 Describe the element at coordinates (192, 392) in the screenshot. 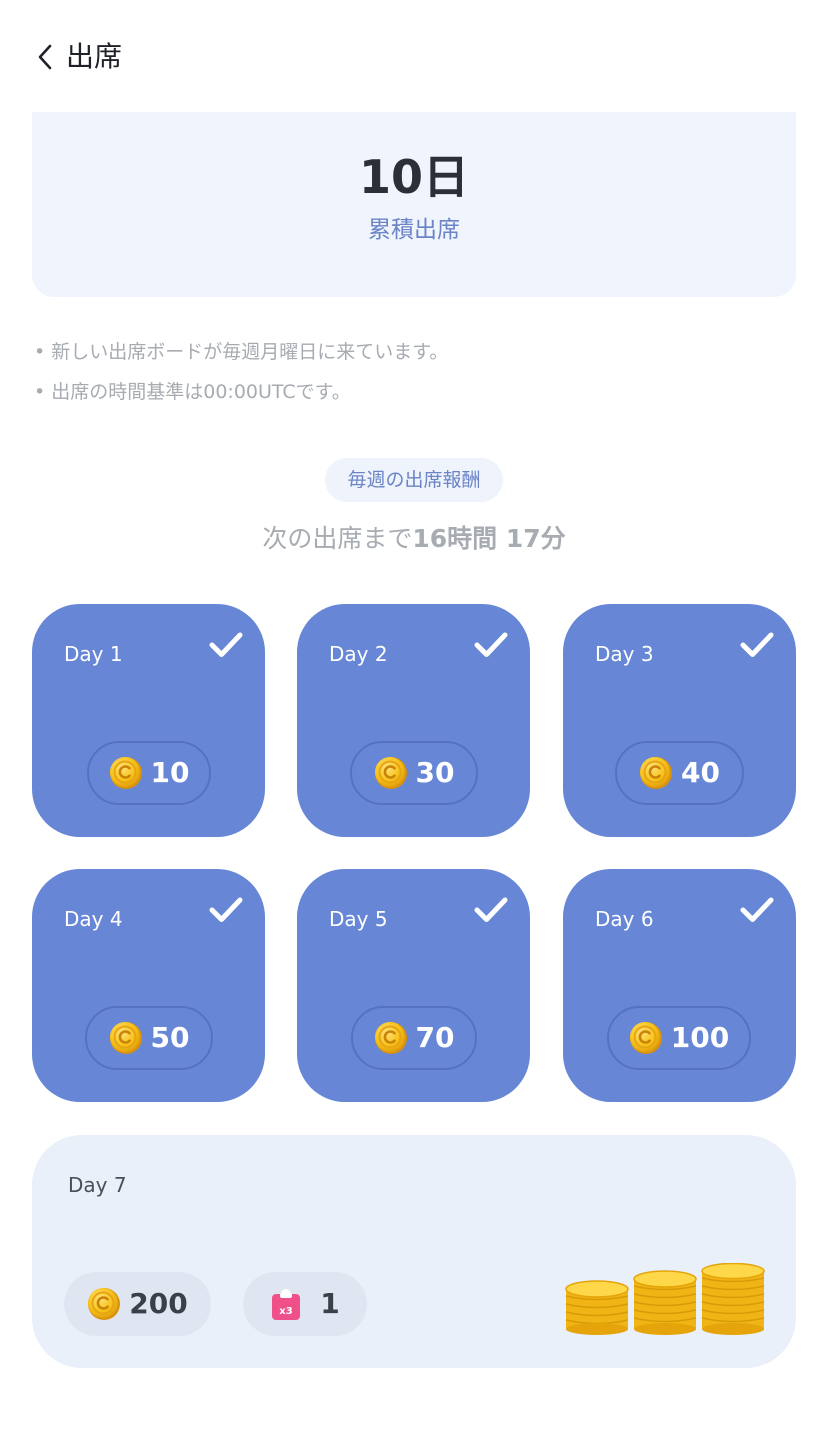

I see `note-item: • 出席の時間基準は00:00UTCです。` at that location.